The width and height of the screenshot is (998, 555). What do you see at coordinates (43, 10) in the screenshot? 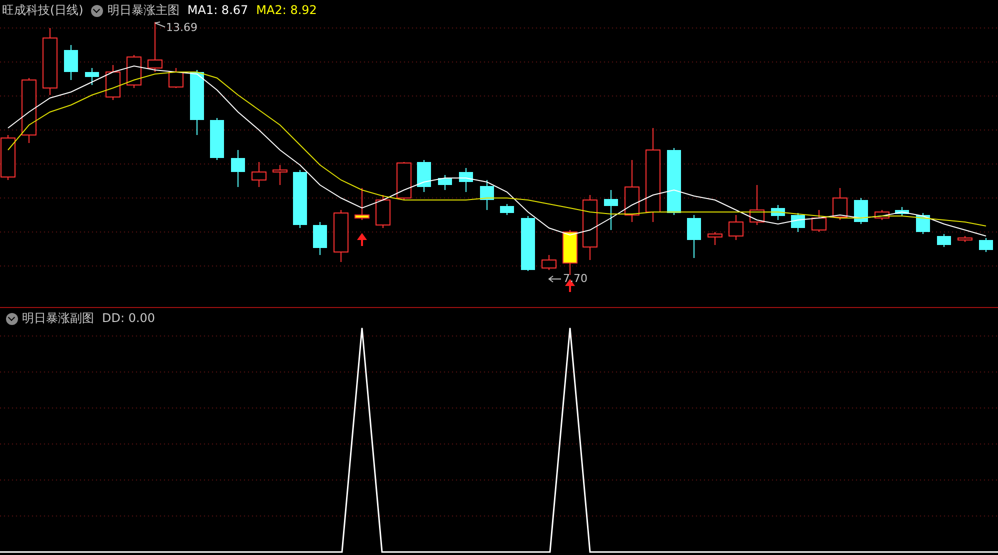
I see `stock-title: 旺成科技(日线)` at bounding box center [43, 10].